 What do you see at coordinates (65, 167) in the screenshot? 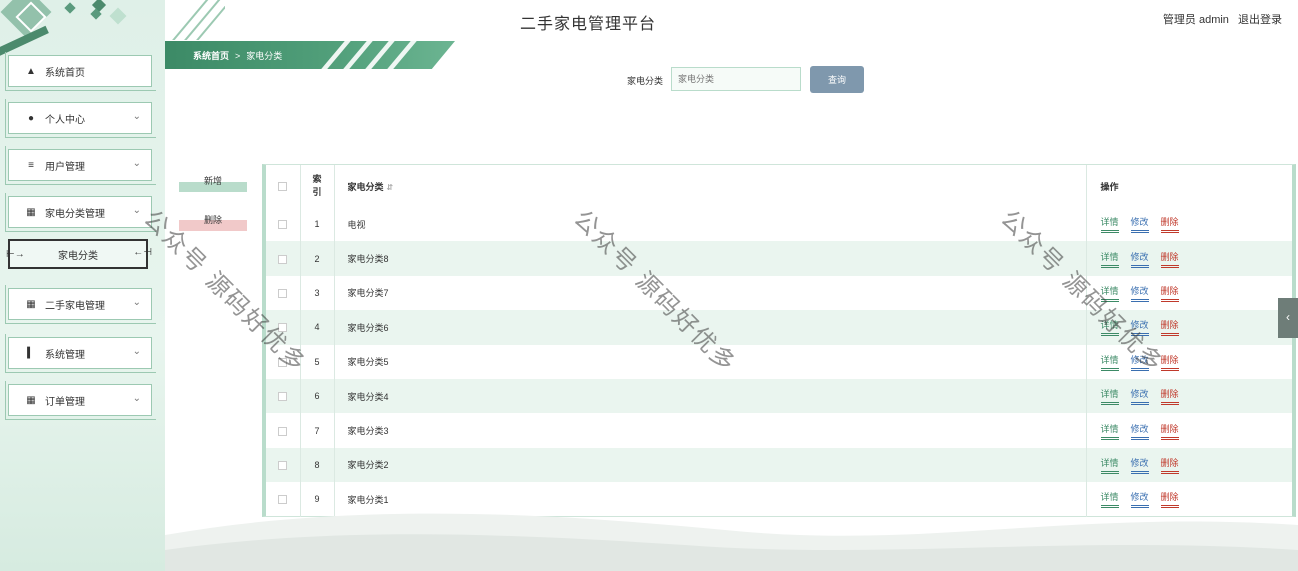
I see `sidebar-item-label: 用户管理` at bounding box center [65, 167].